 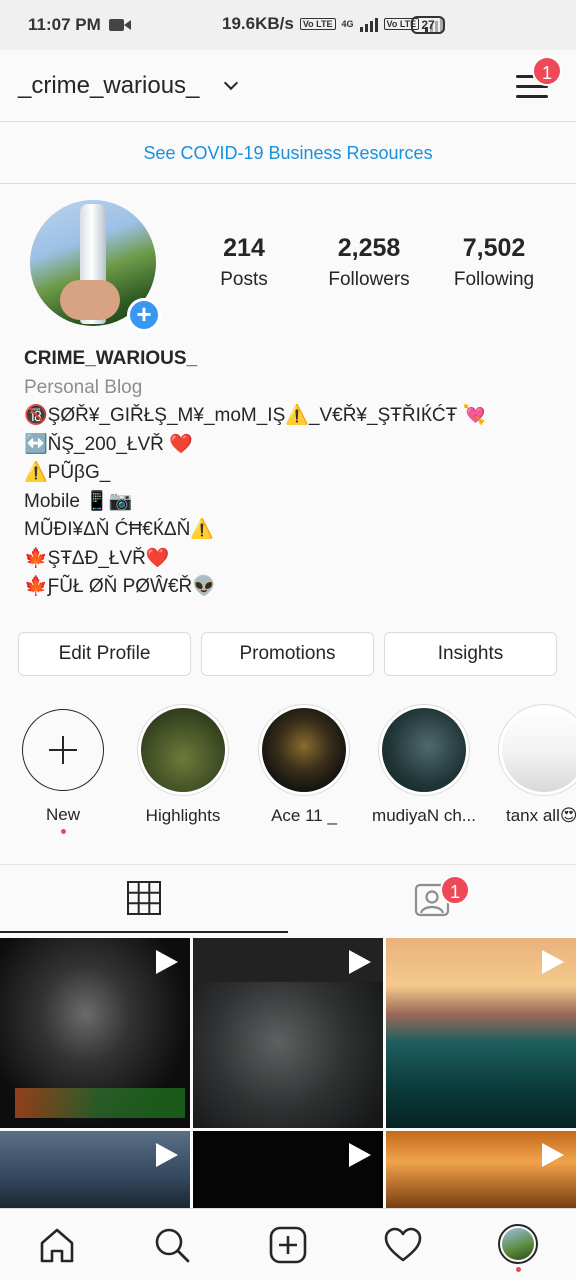 I want to click on promotions-button: Promotions, so click(x=287, y=654).